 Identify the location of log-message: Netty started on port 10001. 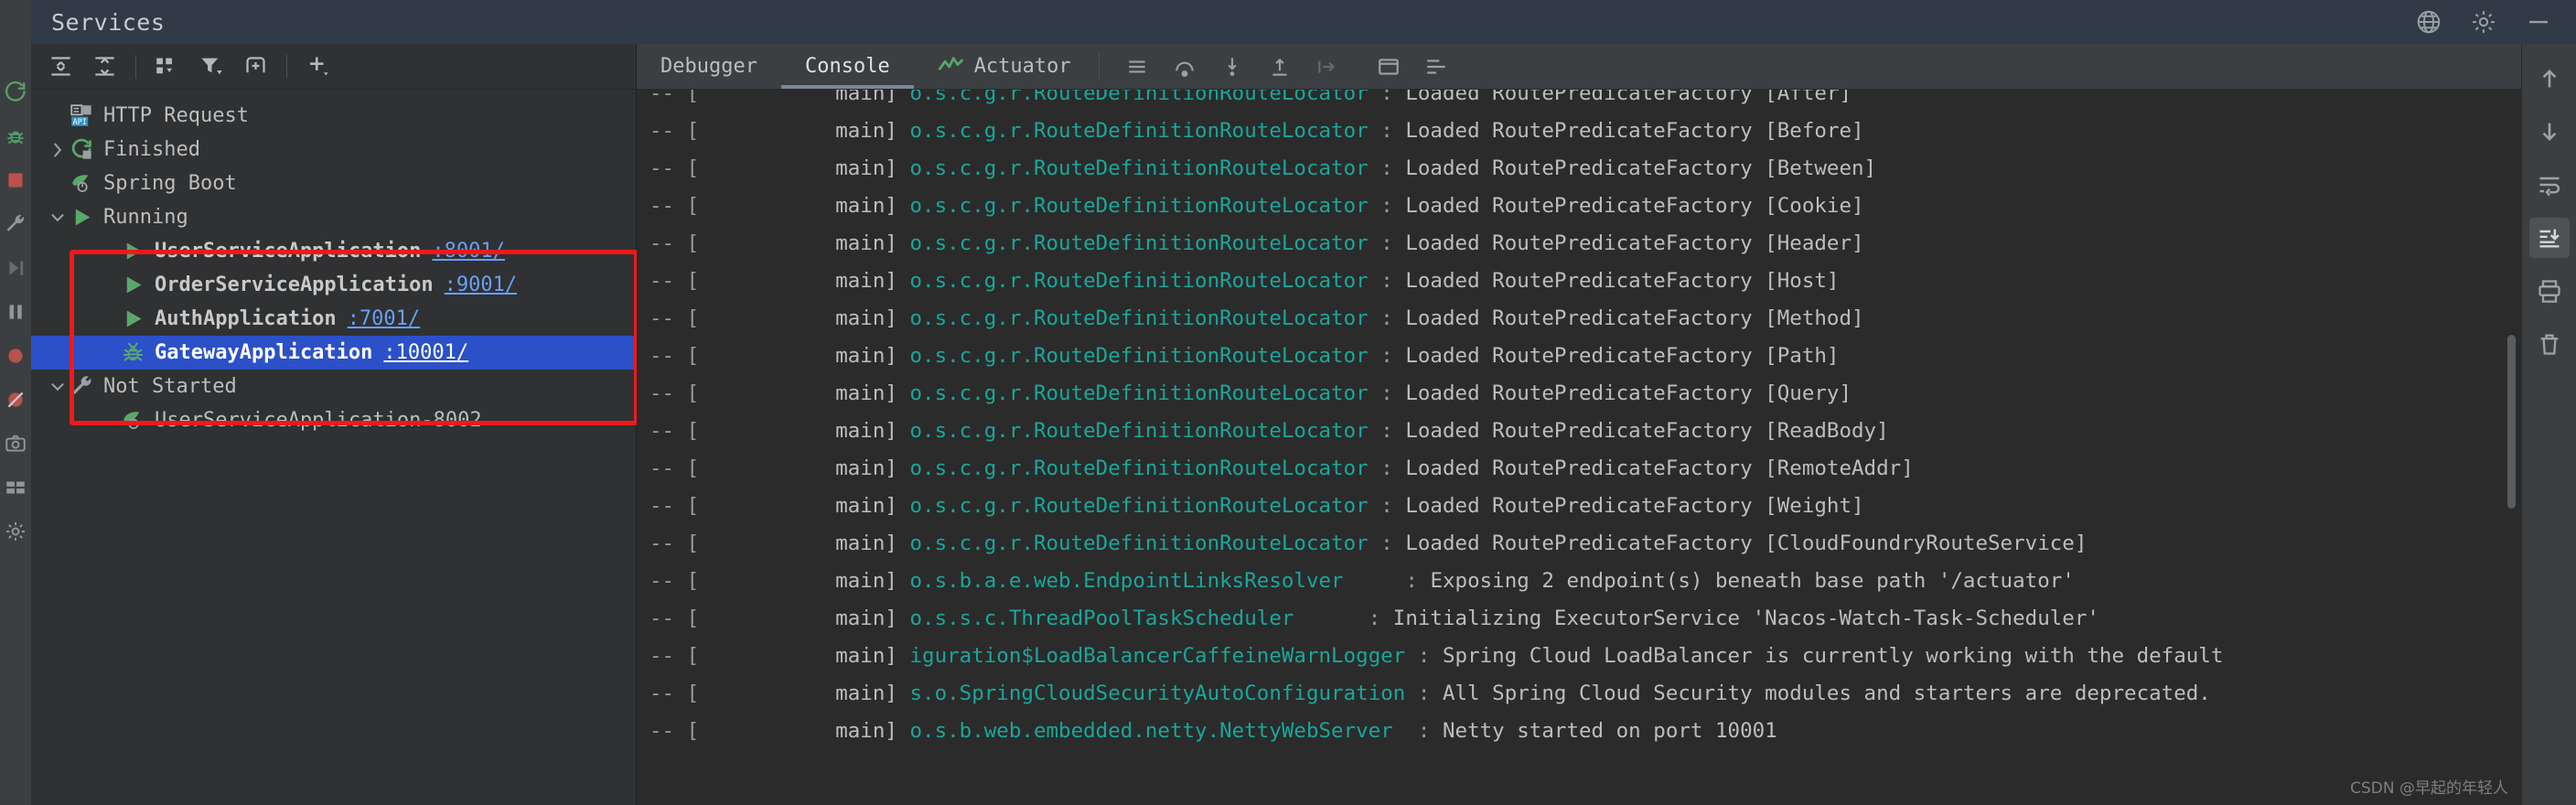
(1610, 731).